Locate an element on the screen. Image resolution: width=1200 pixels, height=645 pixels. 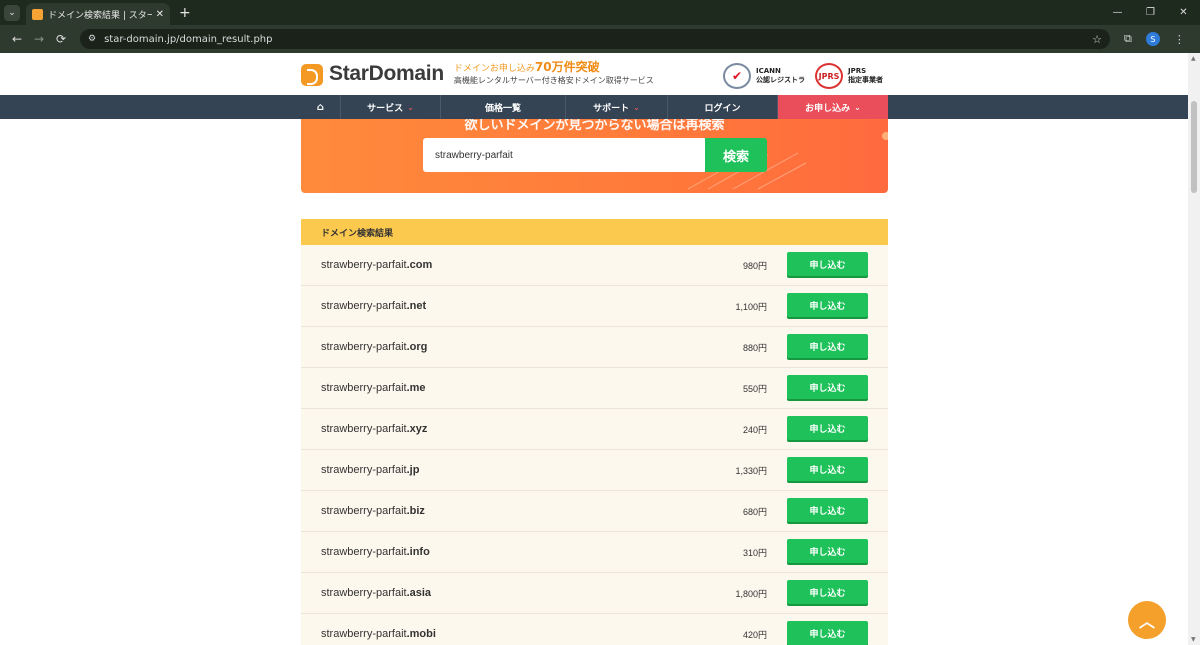
nav-apply-label: お申し込み is located at coordinates (828, 108).